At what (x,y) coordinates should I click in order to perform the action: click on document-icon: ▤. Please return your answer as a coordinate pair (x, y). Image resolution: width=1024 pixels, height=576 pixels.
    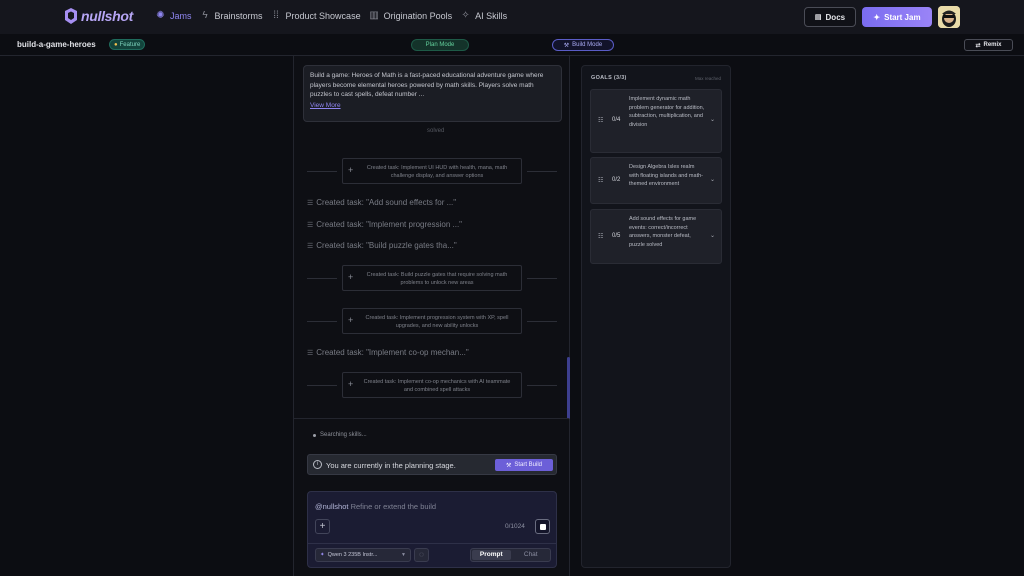
    Looking at the image, I should click on (818, 17).